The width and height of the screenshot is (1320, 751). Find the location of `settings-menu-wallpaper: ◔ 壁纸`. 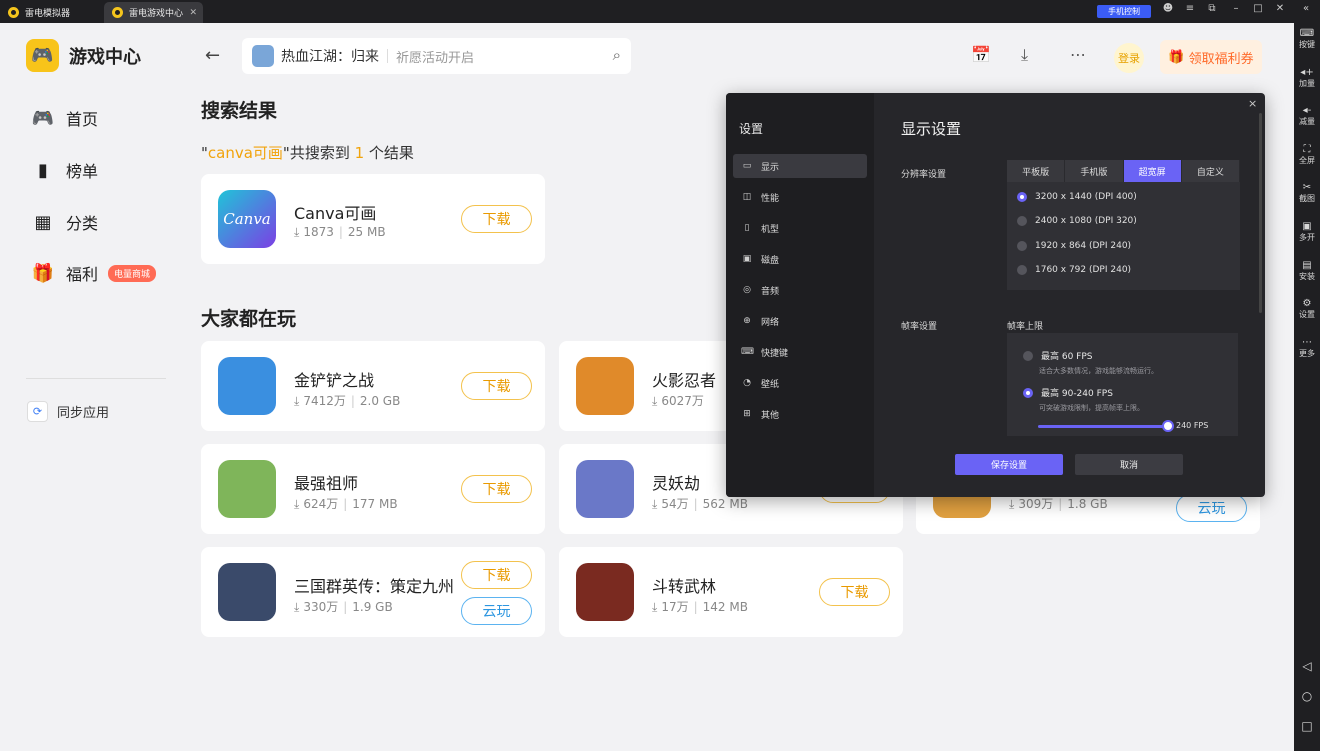

settings-menu-wallpaper: ◔ 壁纸 is located at coordinates (800, 383).